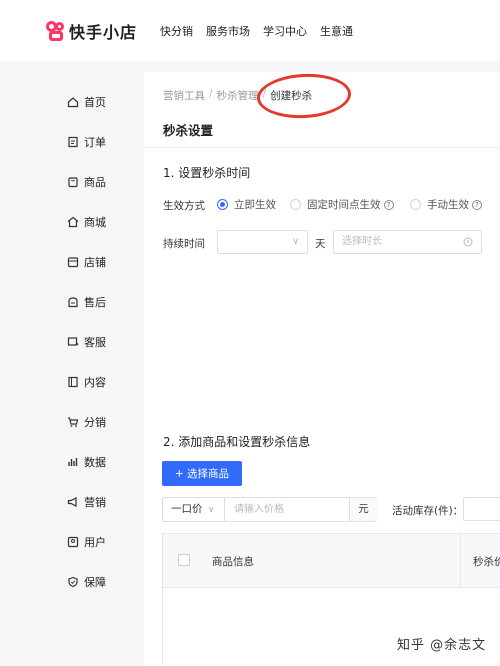 The width and height of the screenshot is (500, 666). What do you see at coordinates (486, 562) in the screenshot?
I see `column-header-seckill-price: 秒杀价` at bounding box center [486, 562].